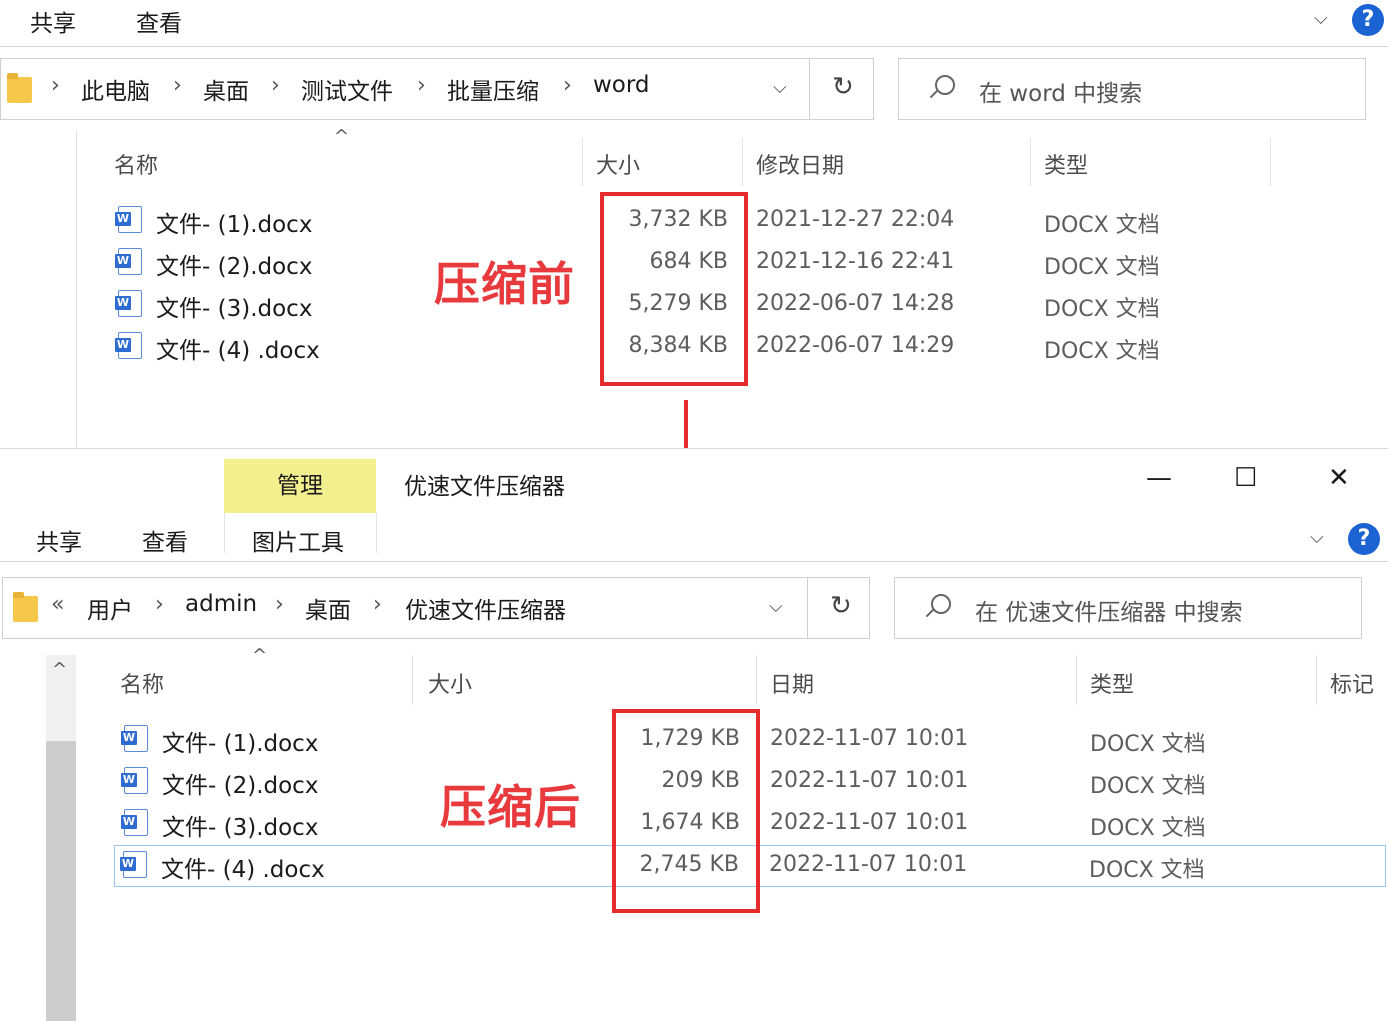 The image size is (1388, 1021). Describe the element at coordinates (855, 345) in the screenshot. I see `file-date: 2022-06-07 14:29` at that location.